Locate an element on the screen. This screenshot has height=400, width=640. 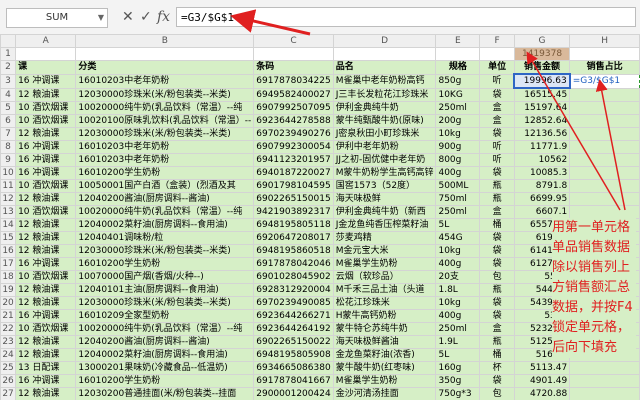
cell: 听 is located at coordinates (497, 81).